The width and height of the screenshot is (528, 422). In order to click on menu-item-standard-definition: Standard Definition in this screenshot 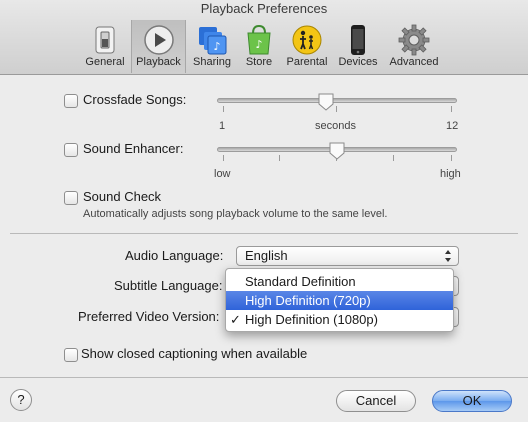, I will do `click(339, 281)`.